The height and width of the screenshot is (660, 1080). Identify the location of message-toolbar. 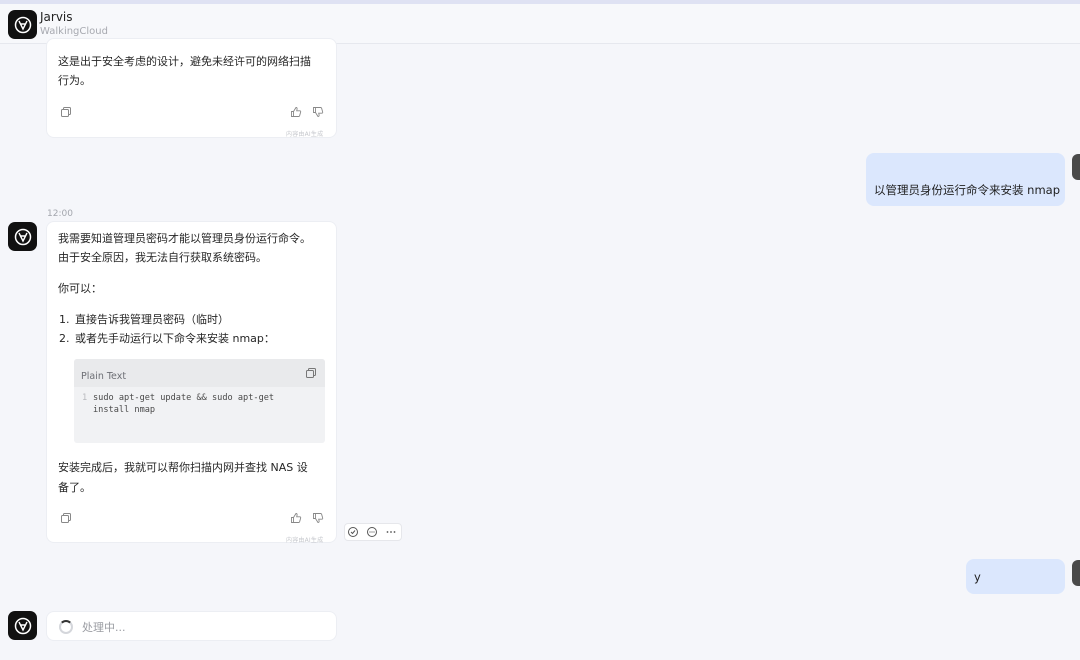
(373, 532).